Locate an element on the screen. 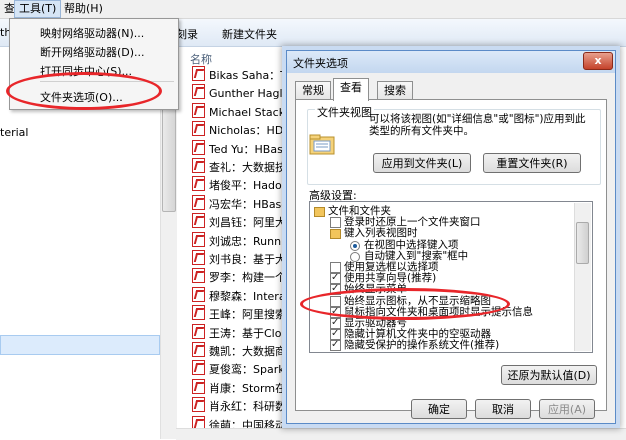 This screenshot has width=626, height=440. file-name: Bikas Saha：Th is located at coordinates (251, 75).